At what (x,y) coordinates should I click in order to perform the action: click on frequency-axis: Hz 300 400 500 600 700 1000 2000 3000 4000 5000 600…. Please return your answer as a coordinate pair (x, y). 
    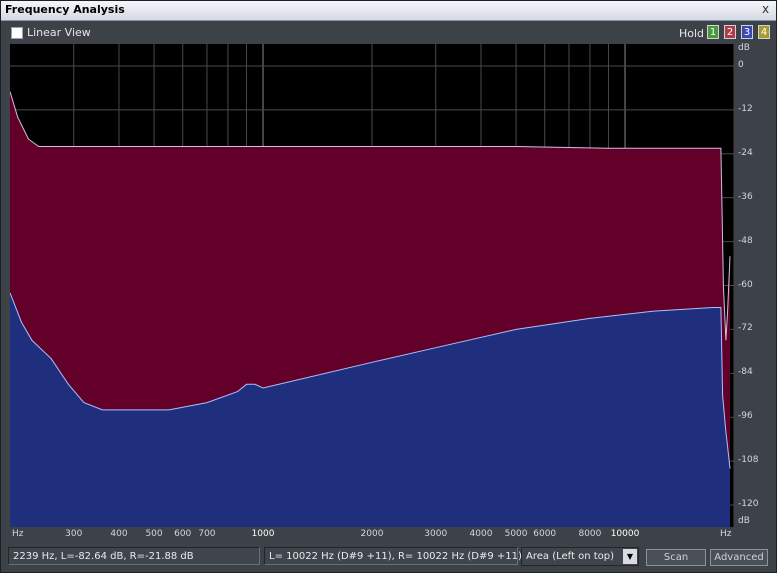
    Looking at the image, I should click on (372, 535).